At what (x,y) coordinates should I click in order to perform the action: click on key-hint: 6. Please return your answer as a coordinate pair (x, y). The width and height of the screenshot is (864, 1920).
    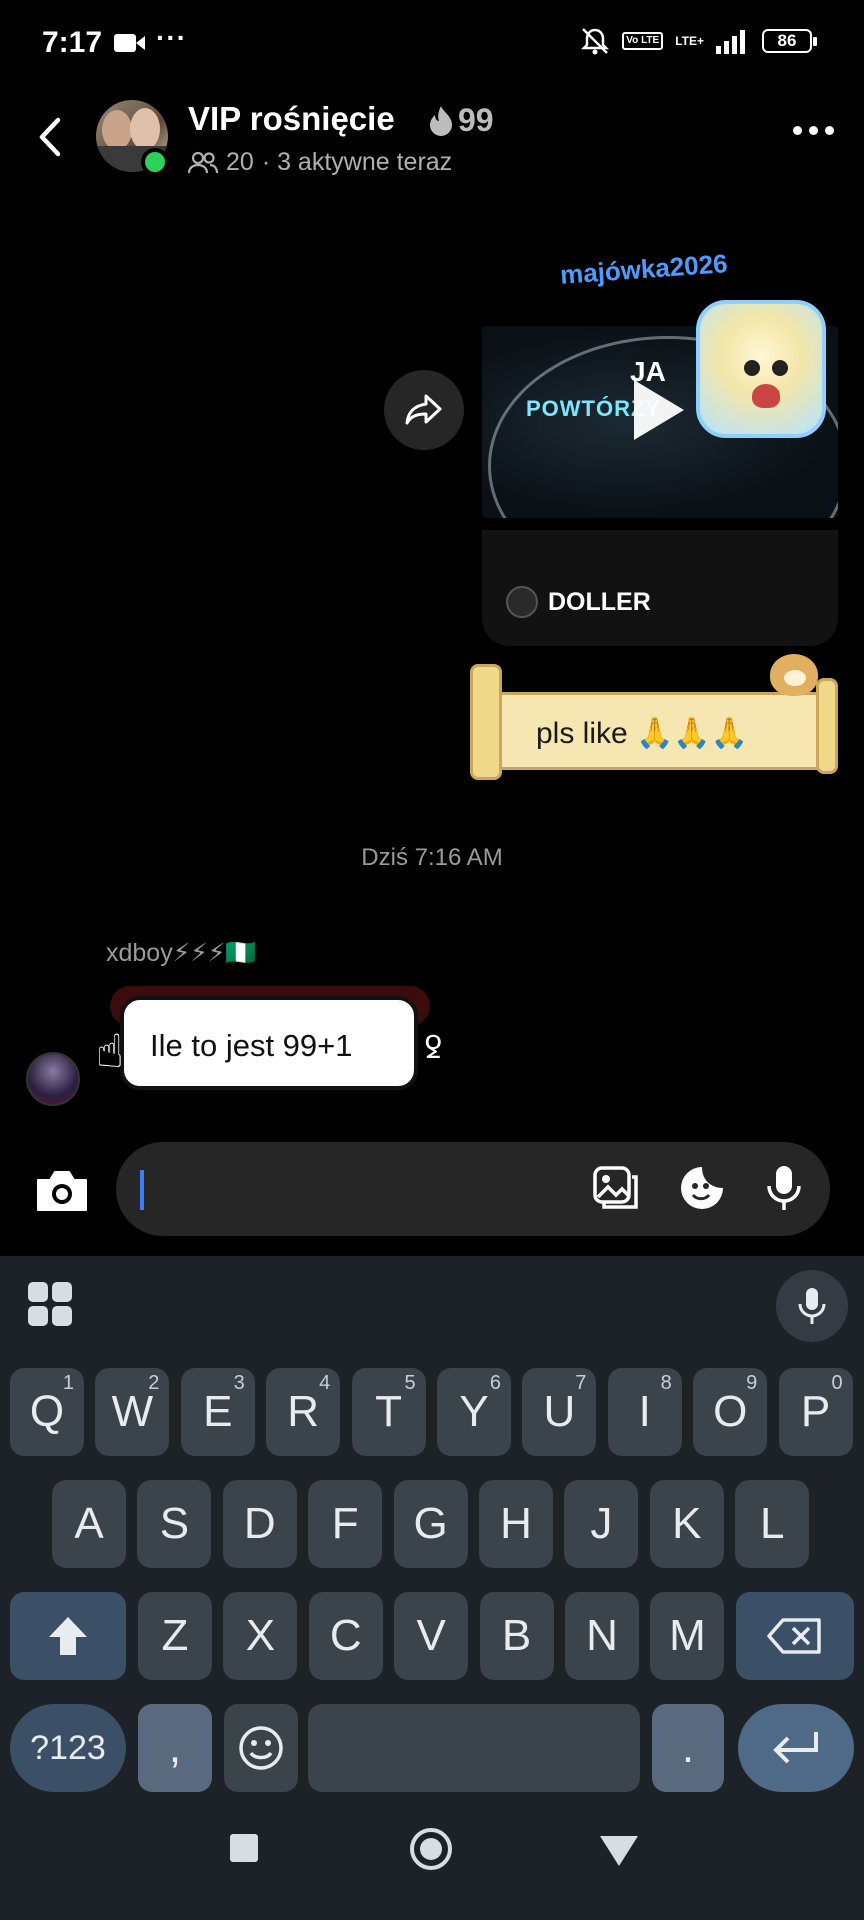
    Looking at the image, I should click on (495, 1383).